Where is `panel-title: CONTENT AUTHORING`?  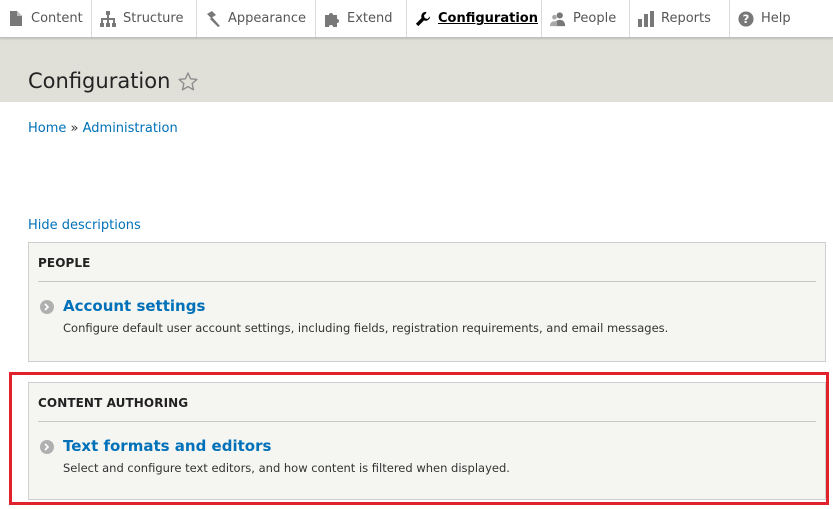
panel-title: CONTENT AUTHORING is located at coordinates (113, 403).